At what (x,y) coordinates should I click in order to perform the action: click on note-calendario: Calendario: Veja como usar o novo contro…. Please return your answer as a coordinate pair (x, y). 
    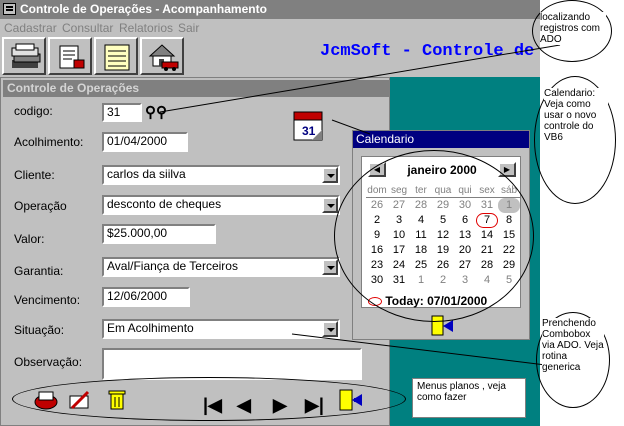
    Looking at the image, I should click on (576, 115).